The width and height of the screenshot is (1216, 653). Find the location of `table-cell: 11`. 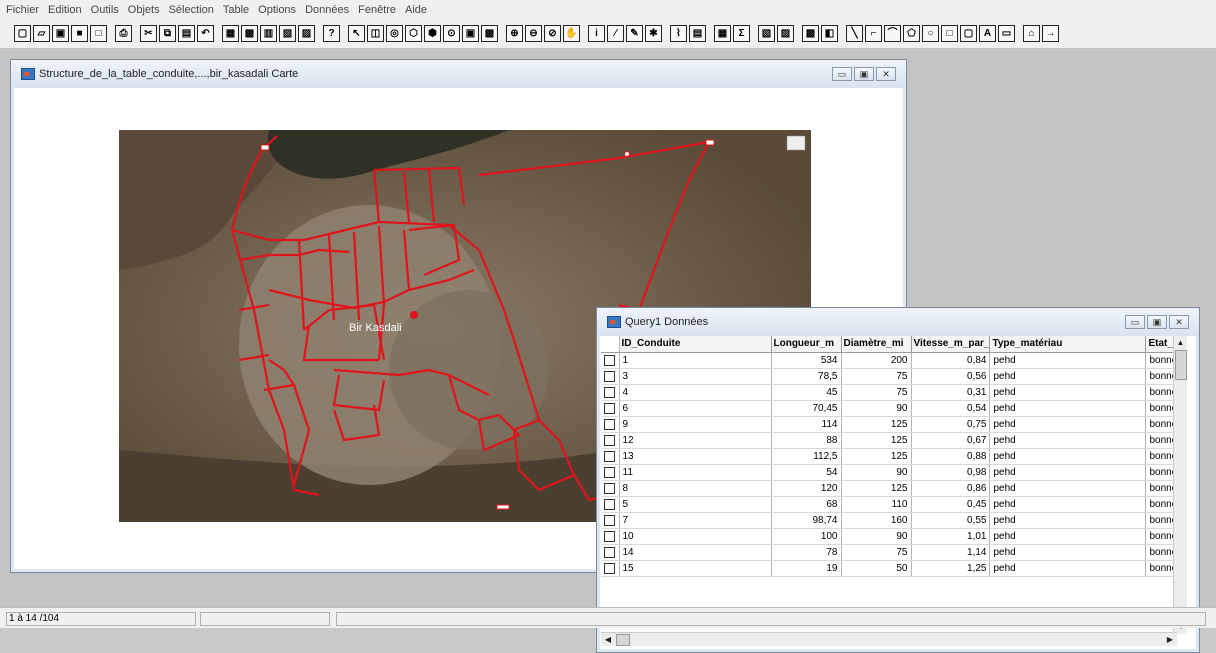

table-cell: 11 is located at coordinates (695, 472).